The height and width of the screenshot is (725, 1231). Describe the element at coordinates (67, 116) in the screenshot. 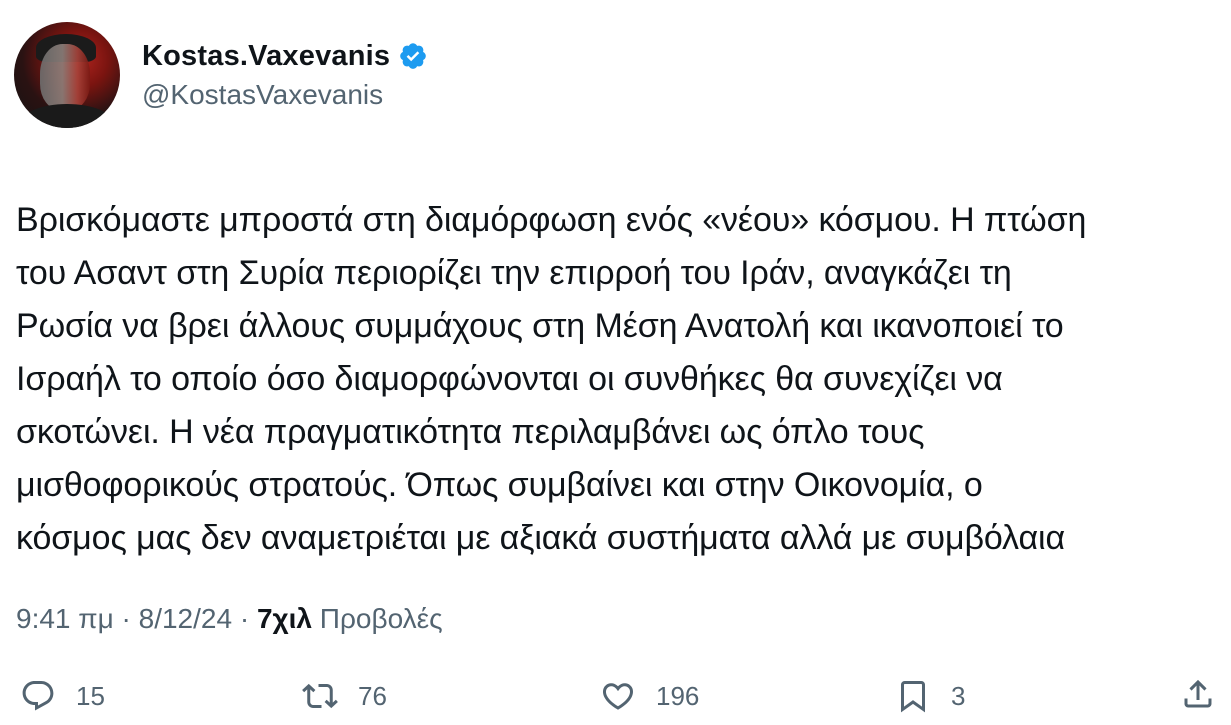

I see `avatar-shoulders` at that location.